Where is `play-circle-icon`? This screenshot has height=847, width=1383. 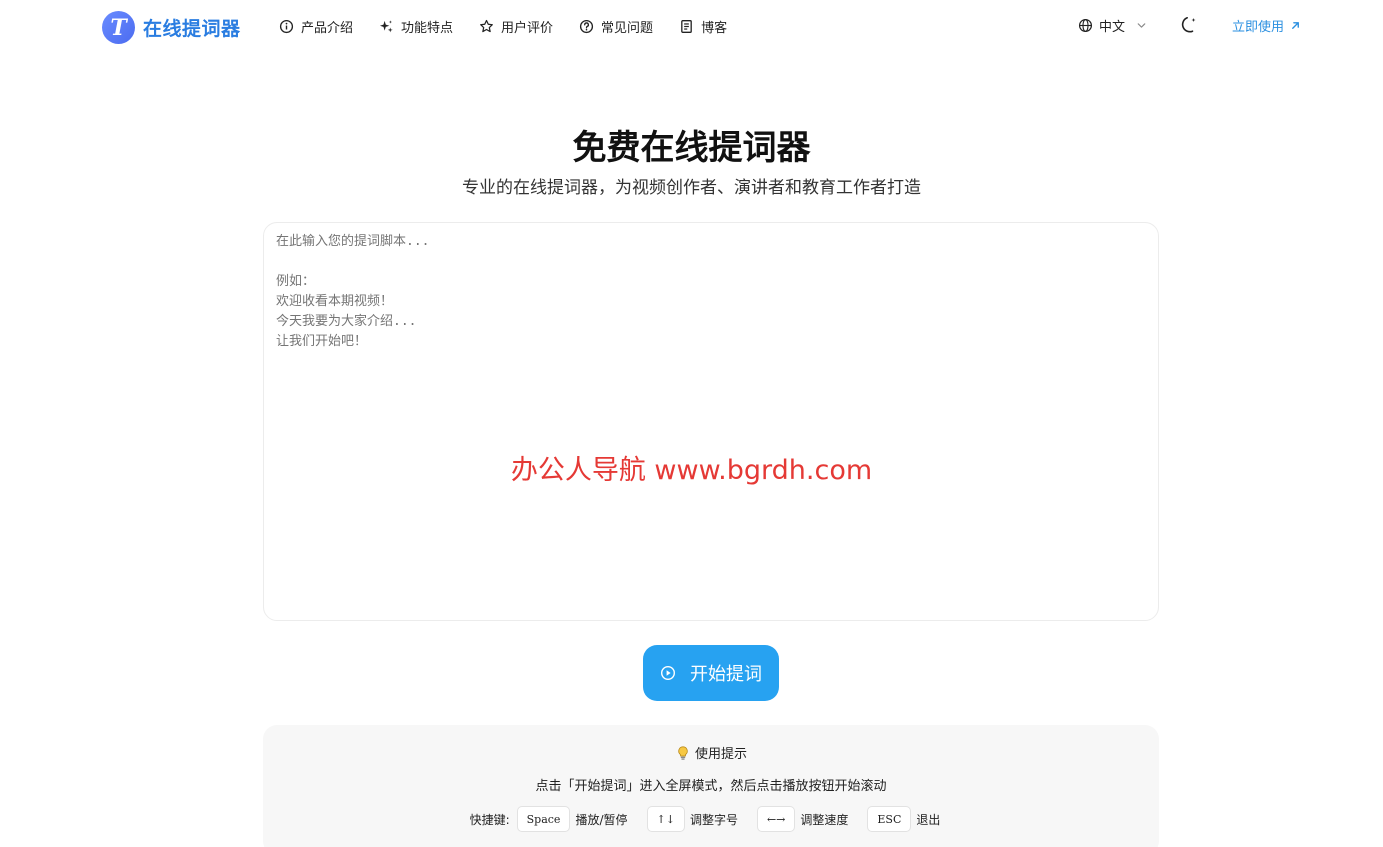
play-circle-icon is located at coordinates (668, 673).